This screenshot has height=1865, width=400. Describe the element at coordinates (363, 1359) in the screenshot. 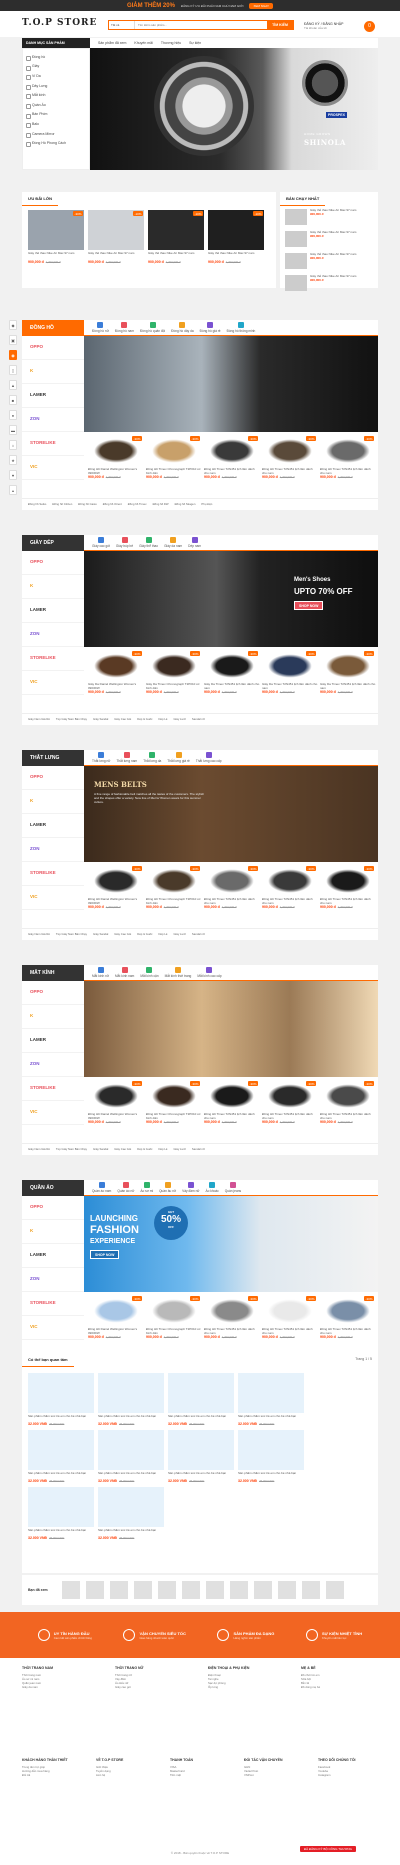

I see `recommend-pagination: Trang 1 / 5` at that location.